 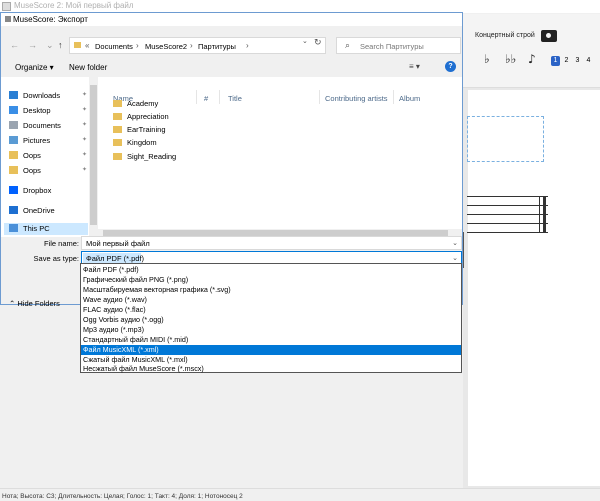 What do you see at coordinates (173, 104) in the screenshot?
I see `folder-row-academy: Academy` at bounding box center [173, 104].